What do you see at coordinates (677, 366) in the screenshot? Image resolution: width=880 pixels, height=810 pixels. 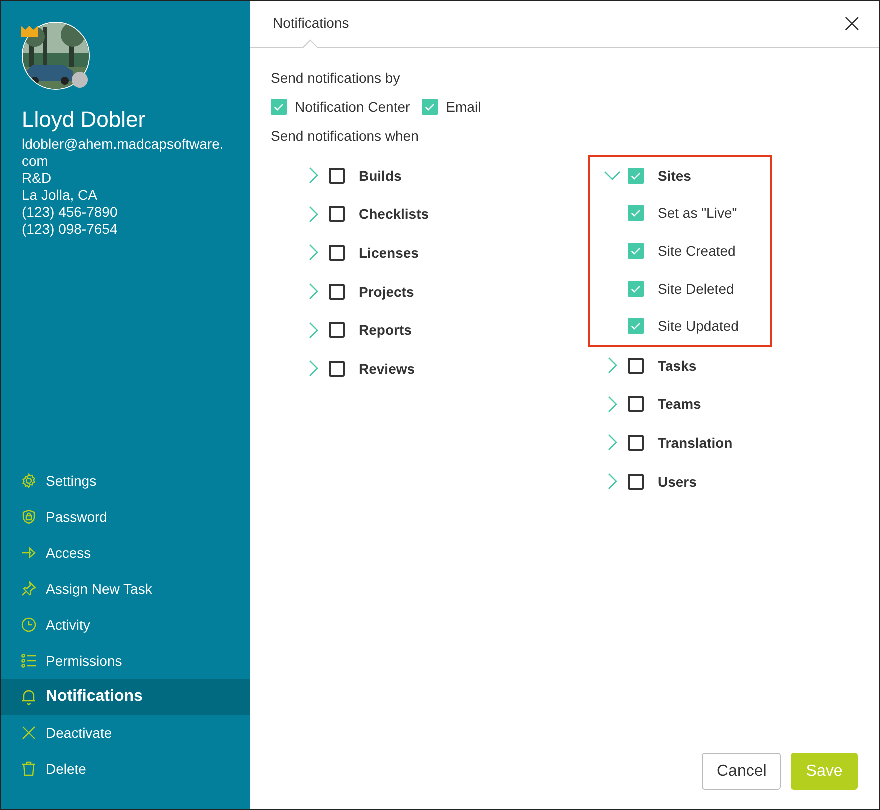 I see `category-label: Tasks` at bounding box center [677, 366].